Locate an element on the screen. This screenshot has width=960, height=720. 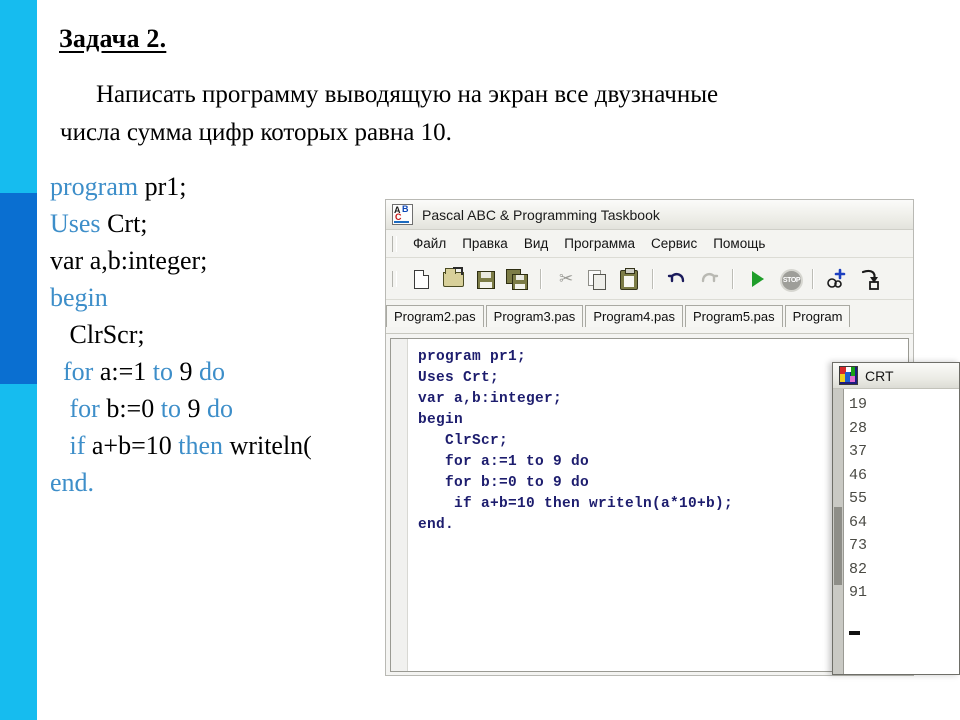
window-title: Pascal ABC & Programming Taskbook is located at coordinates (541, 214).